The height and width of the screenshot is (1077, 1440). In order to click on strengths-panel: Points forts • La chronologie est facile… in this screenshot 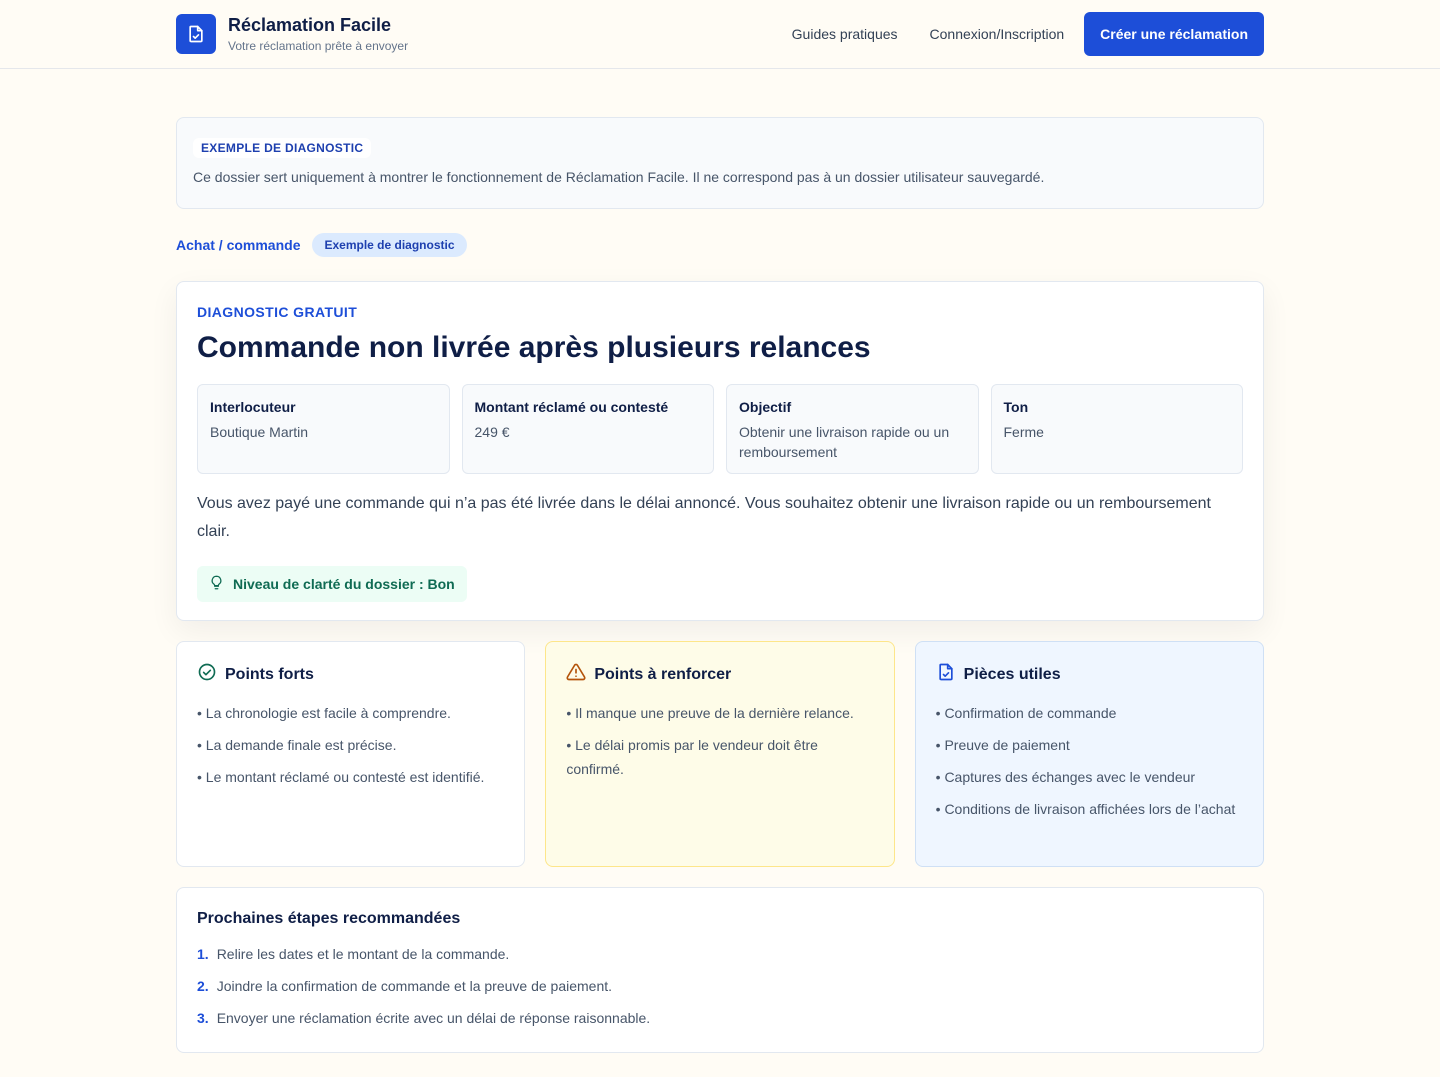, I will do `click(351, 754)`.